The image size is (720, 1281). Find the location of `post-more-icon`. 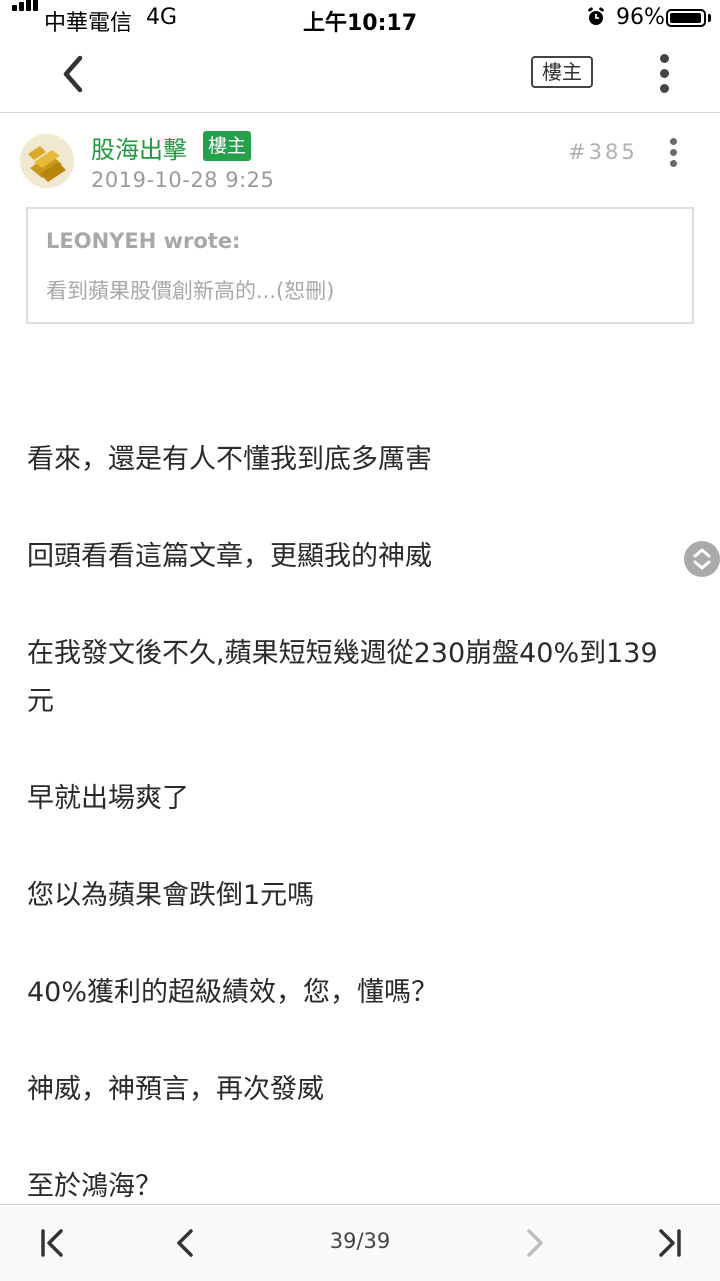

post-more-icon is located at coordinates (673, 153).